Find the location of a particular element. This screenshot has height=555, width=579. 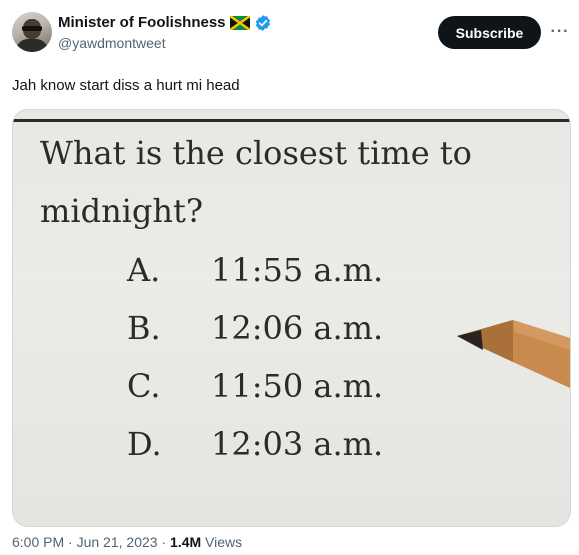

avatar-shirt is located at coordinates (32, 45).